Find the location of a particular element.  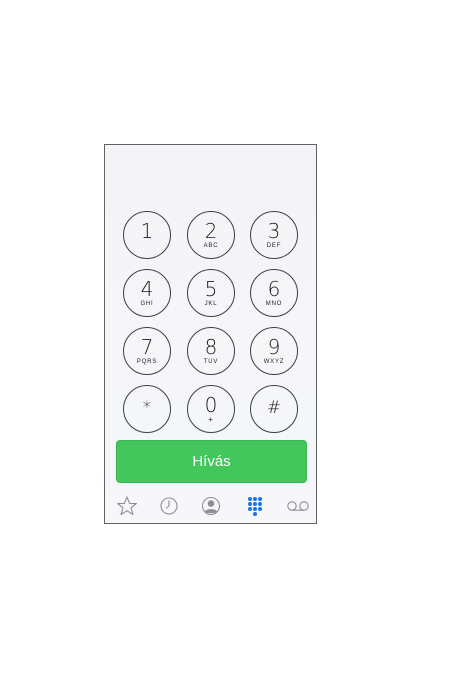

keypad-icon is located at coordinates (255, 506).